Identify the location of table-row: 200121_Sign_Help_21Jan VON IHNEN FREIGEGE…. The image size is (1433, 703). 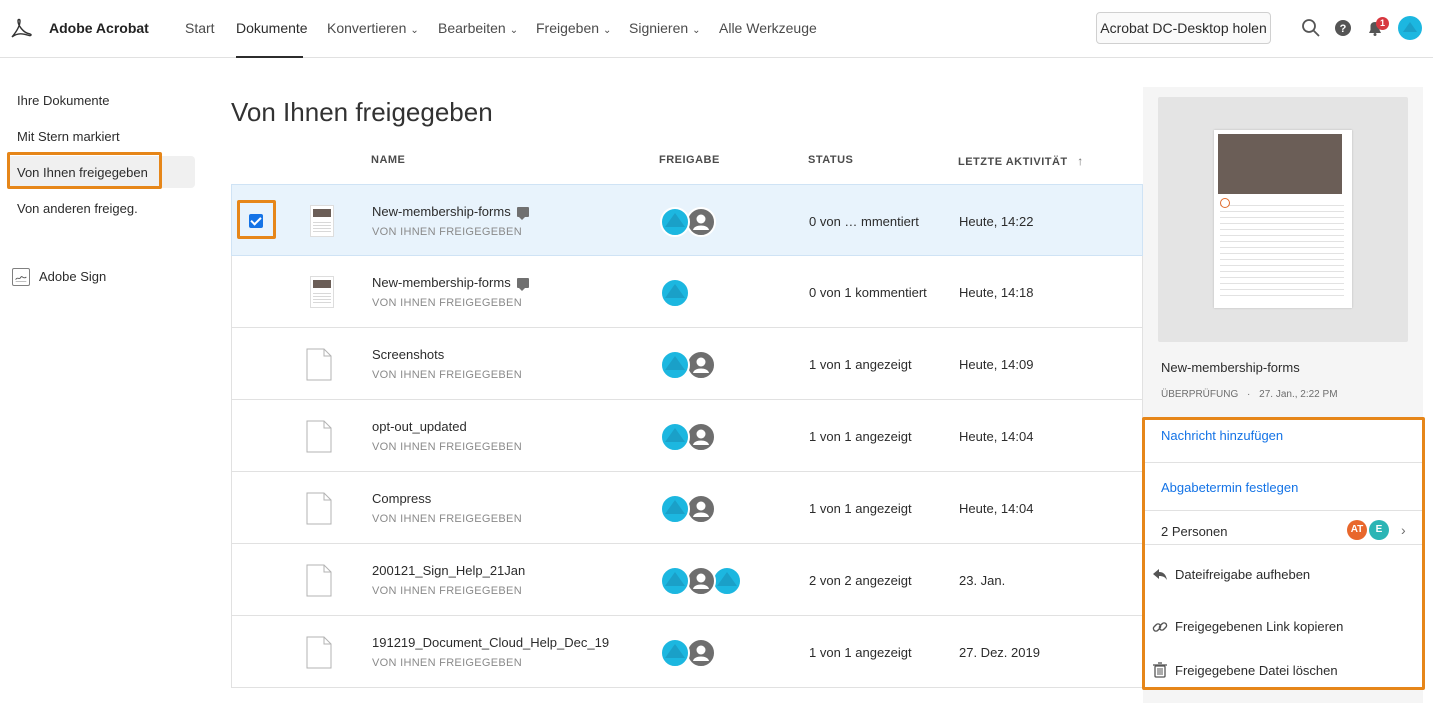
(687, 580).